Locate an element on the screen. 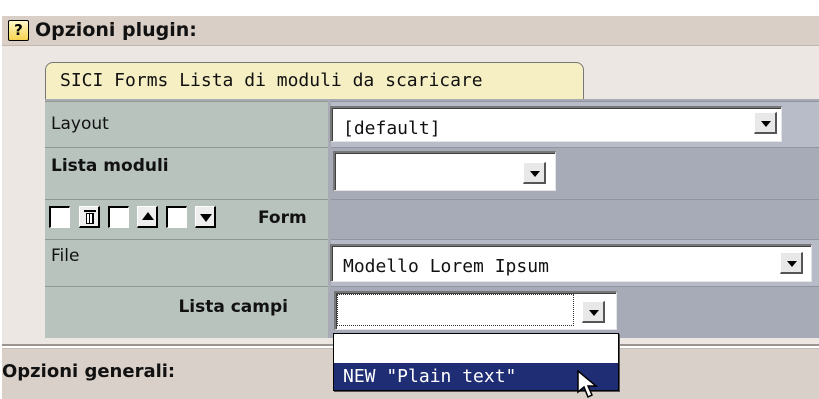  file-label: File is located at coordinates (186, 262).